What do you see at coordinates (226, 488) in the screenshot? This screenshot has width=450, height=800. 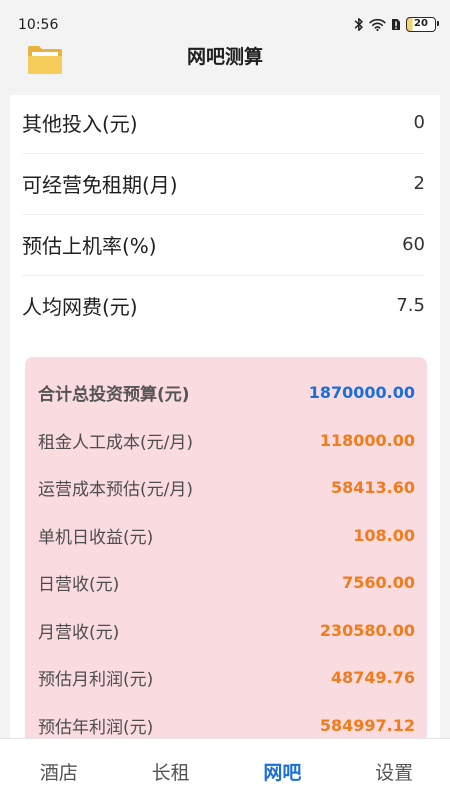 I see `result-row-operating-cost: 运营成本预估(元/月) 58413.60` at bounding box center [226, 488].